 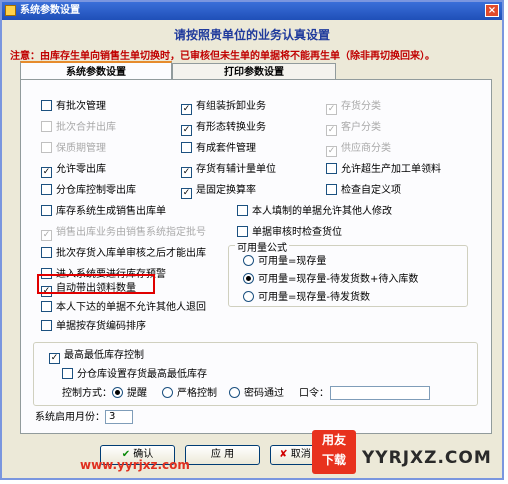 What do you see at coordinates (251, 35) in the screenshot?
I see `page-heading: 请按照贵单位的业务认真设置` at bounding box center [251, 35].